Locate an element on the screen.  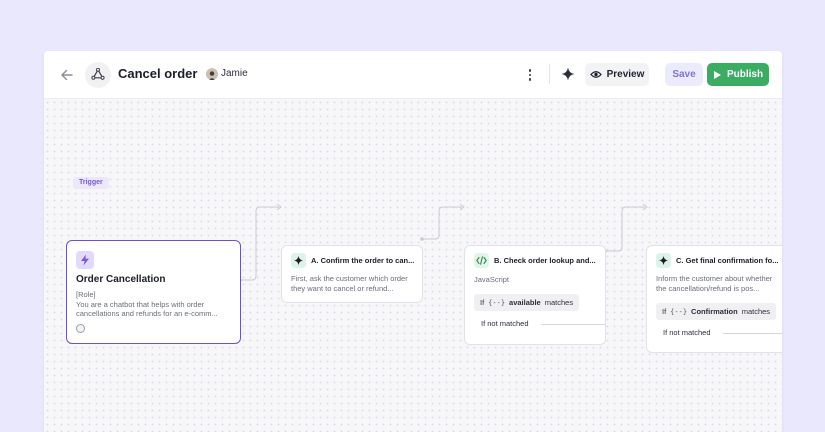
trigger-node-icon is located at coordinates (85, 260).